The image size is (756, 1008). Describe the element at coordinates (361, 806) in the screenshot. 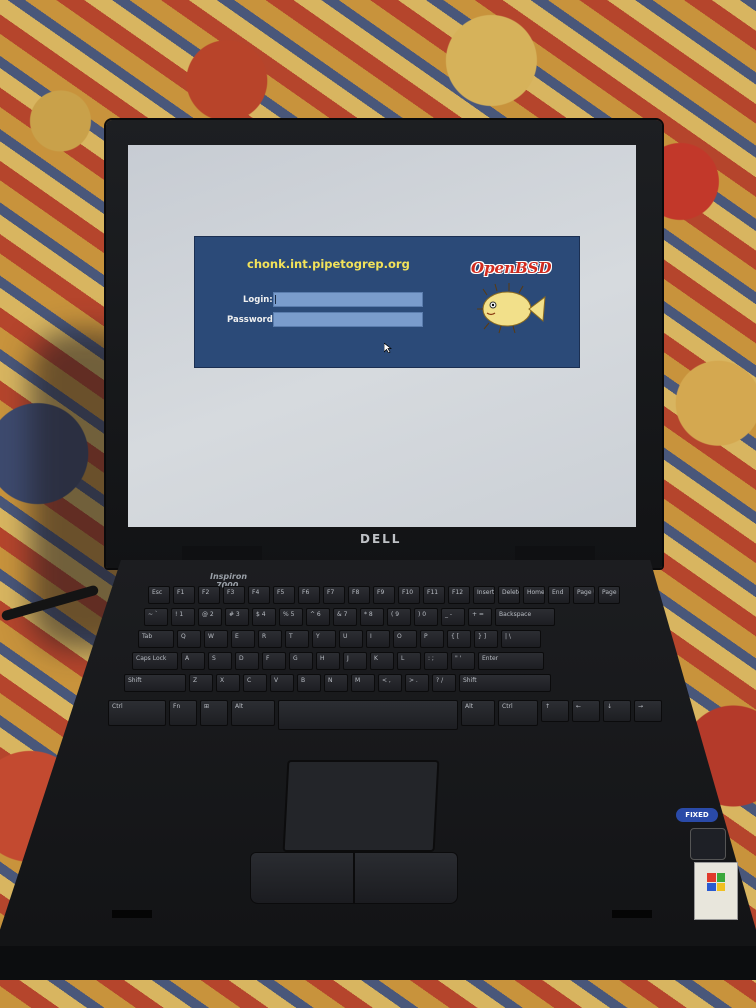

I see `touchpad` at that location.